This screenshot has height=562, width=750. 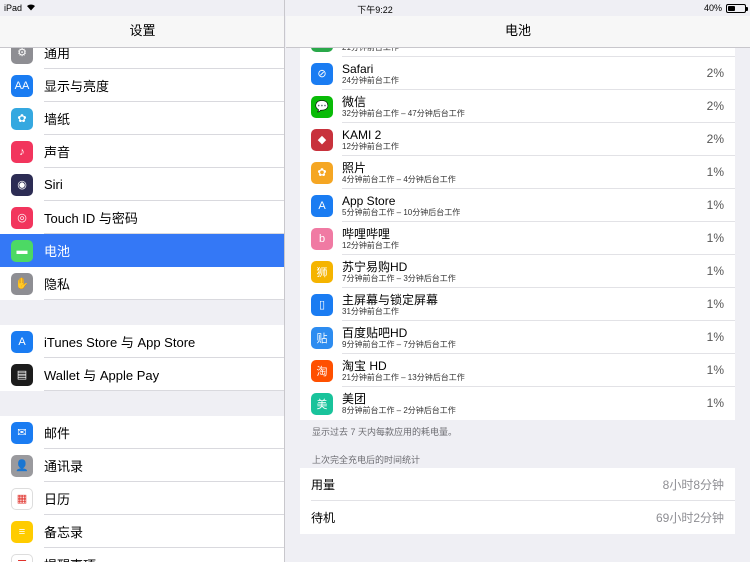 What do you see at coordinates (399, 278) in the screenshot?
I see `app-usage-detail: 7分钟前台工作 – 3分钟后台工作` at bounding box center [399, 278].